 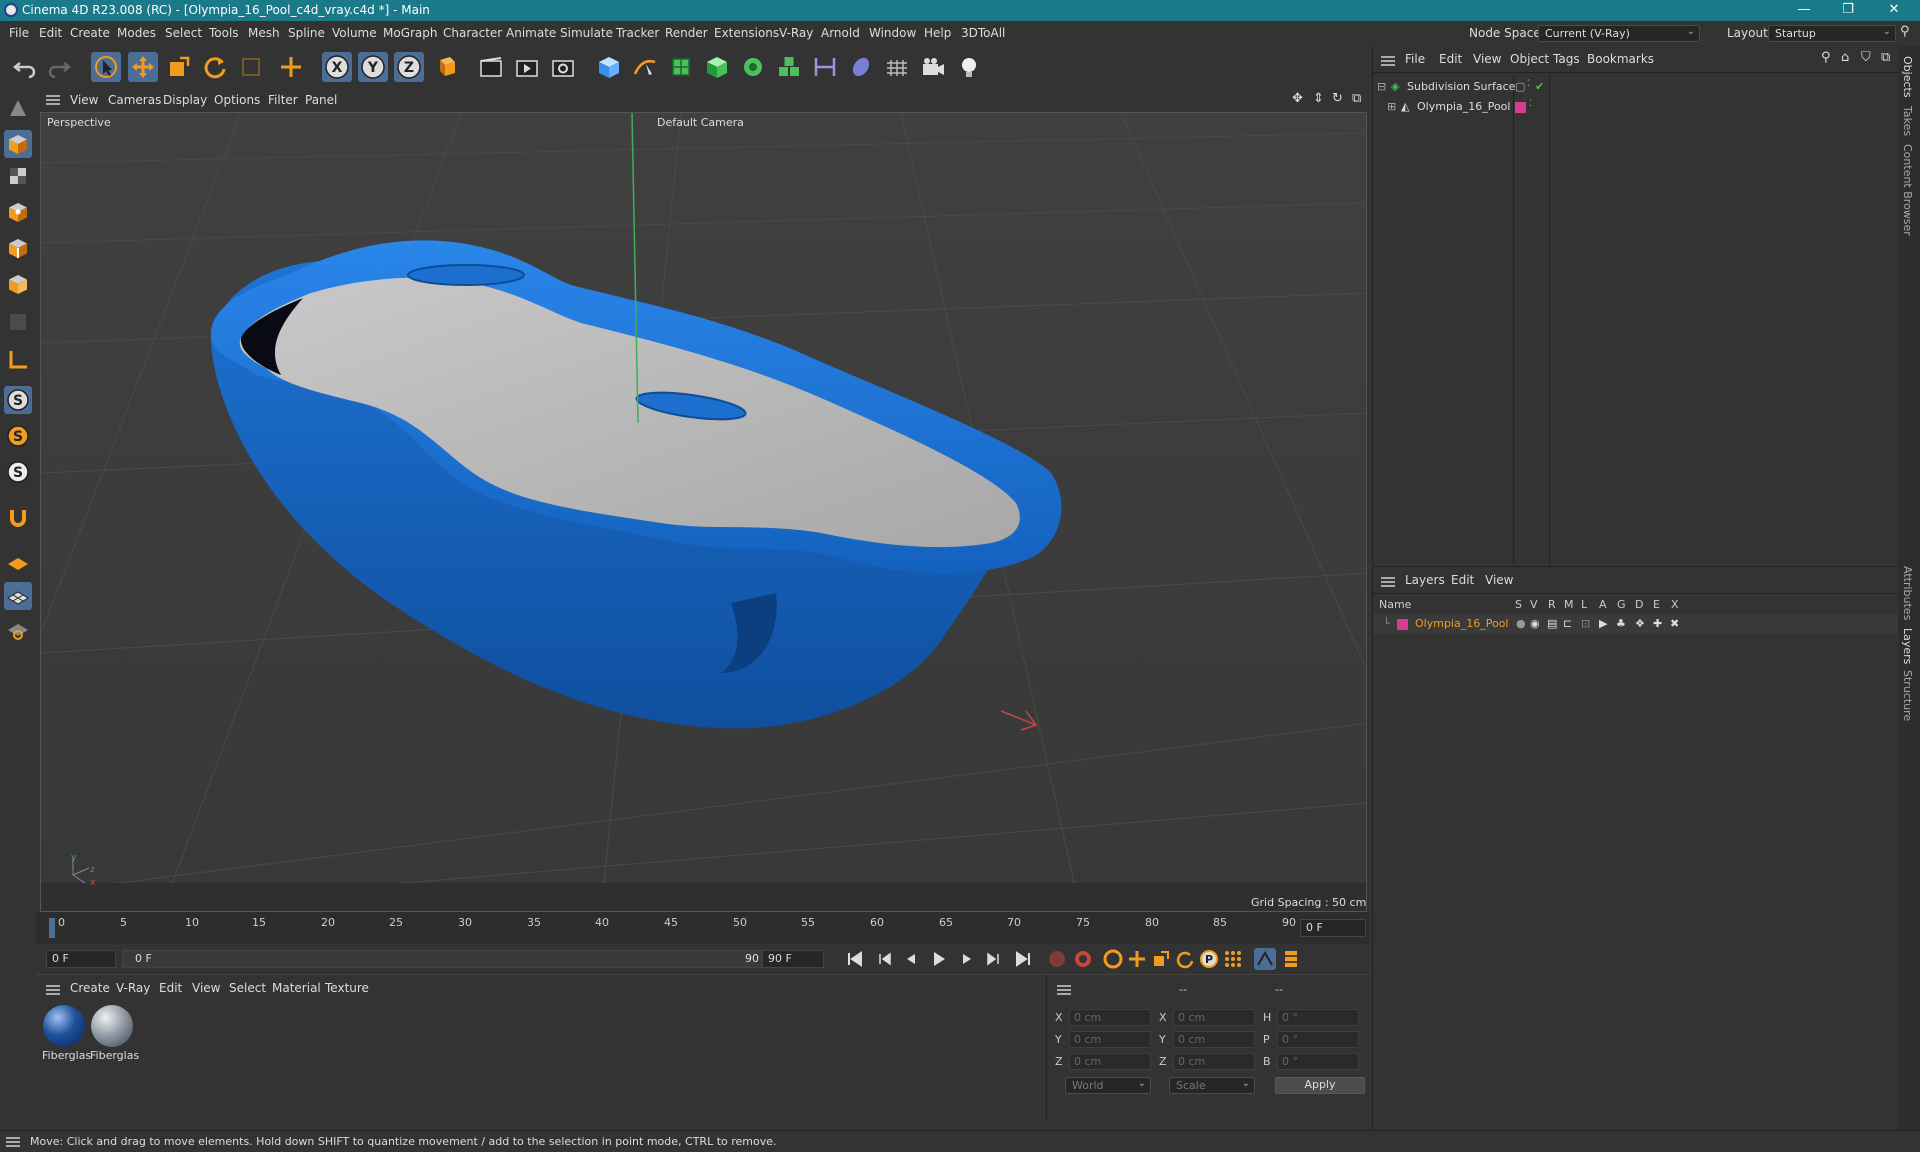 What do you see at coordinates (700, 122) in the screenshot?
I see `camera-name-label: Default Camera` at bounding box center [700, 122].